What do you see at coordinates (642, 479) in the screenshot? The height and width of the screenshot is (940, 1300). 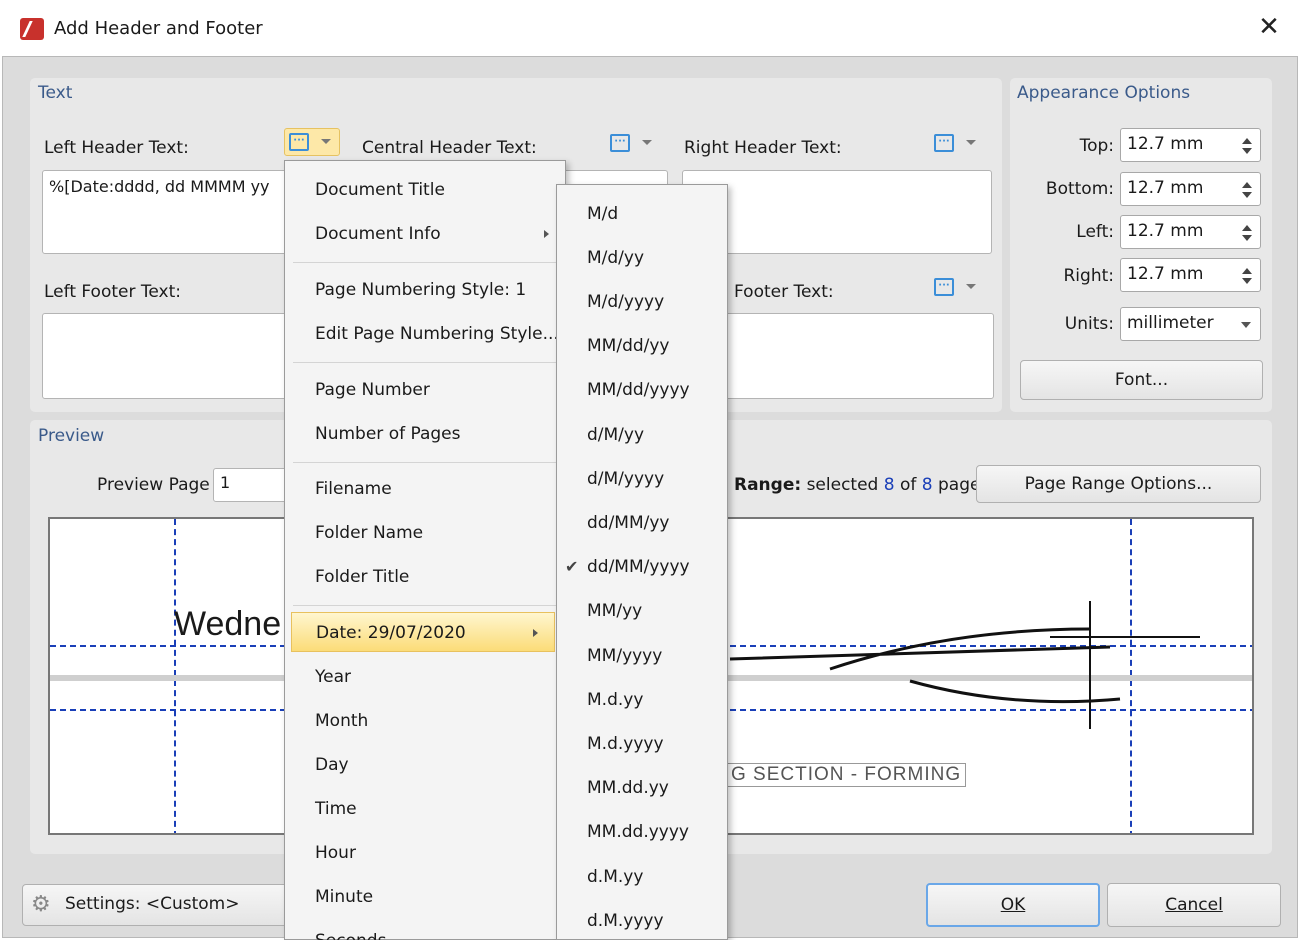 I see `date-format-item: d/M/yyyy` at bounding box center [642, 479].